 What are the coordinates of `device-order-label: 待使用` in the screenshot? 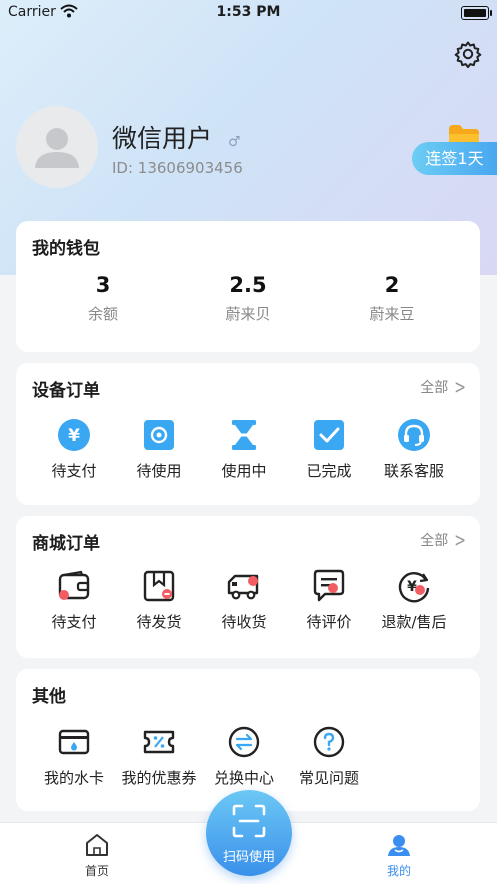 It's located at (159, 471).